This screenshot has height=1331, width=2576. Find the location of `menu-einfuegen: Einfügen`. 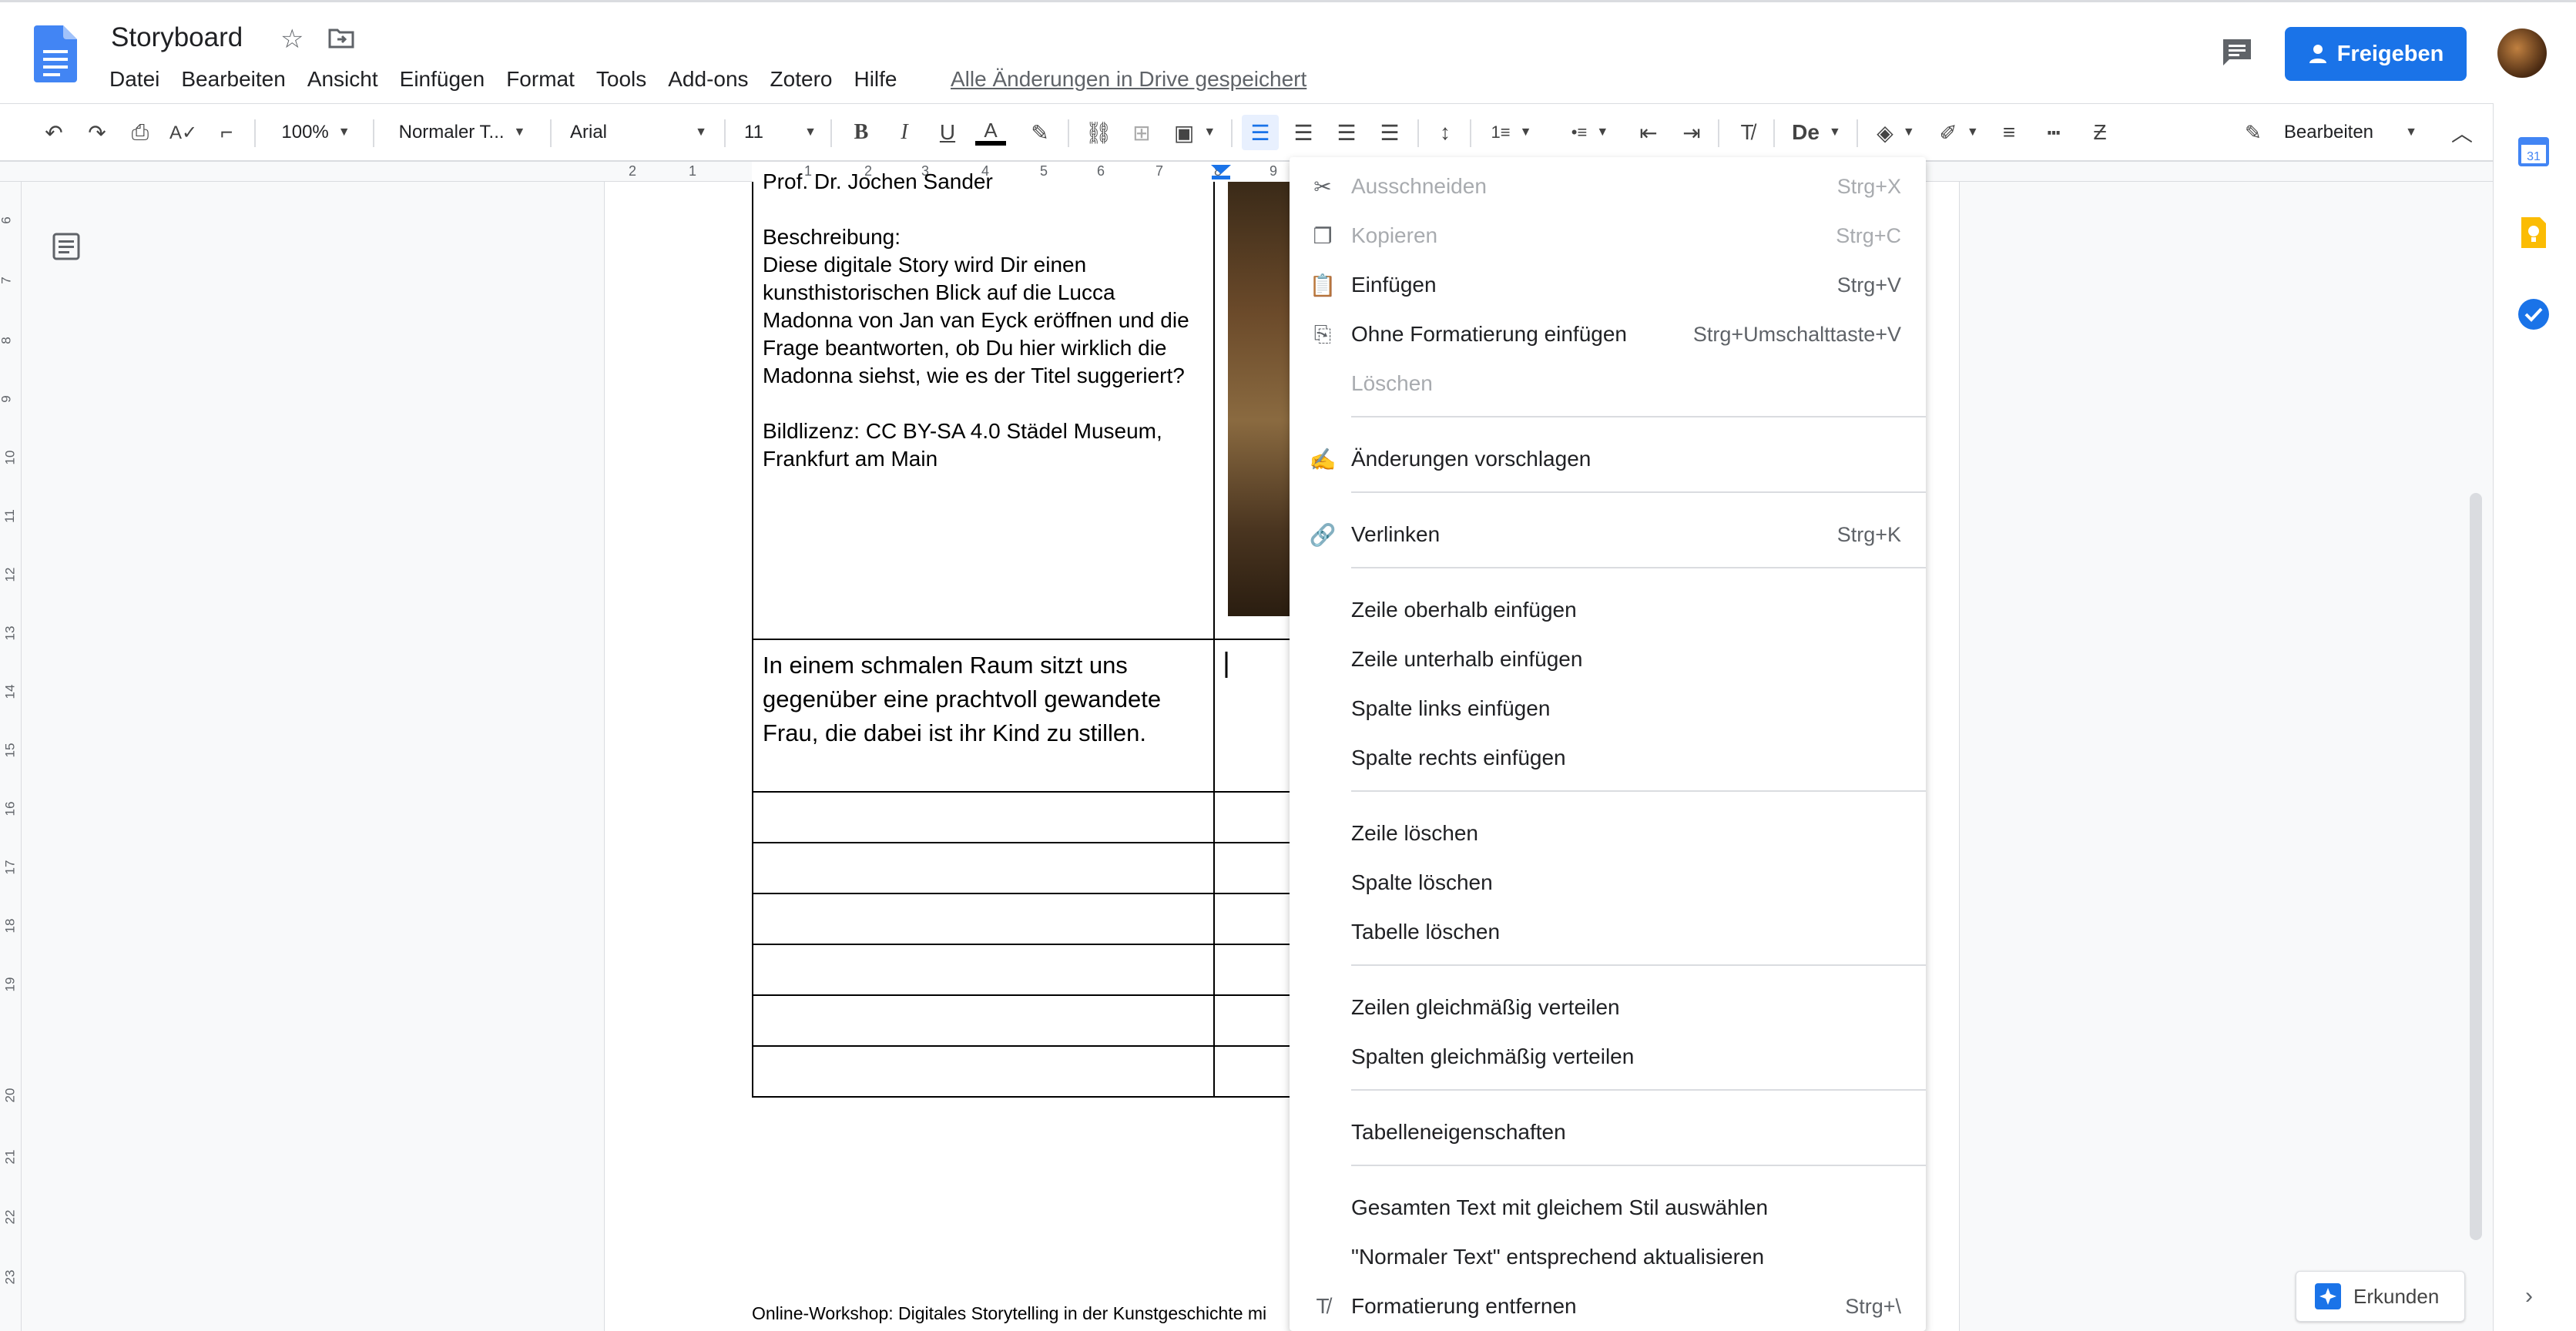

menu-einfuegen: Einfügen is located at coordinates (442, 79).